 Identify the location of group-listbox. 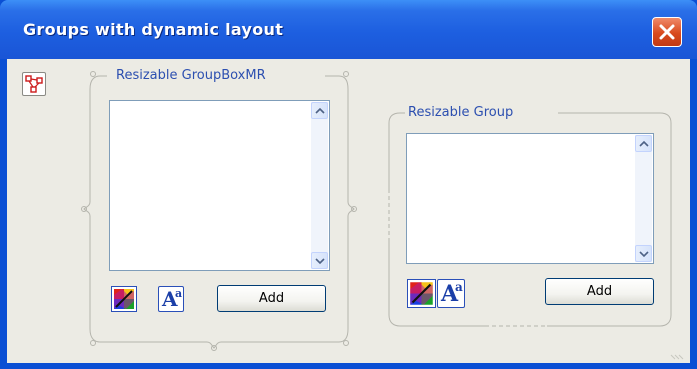
(530, 198).